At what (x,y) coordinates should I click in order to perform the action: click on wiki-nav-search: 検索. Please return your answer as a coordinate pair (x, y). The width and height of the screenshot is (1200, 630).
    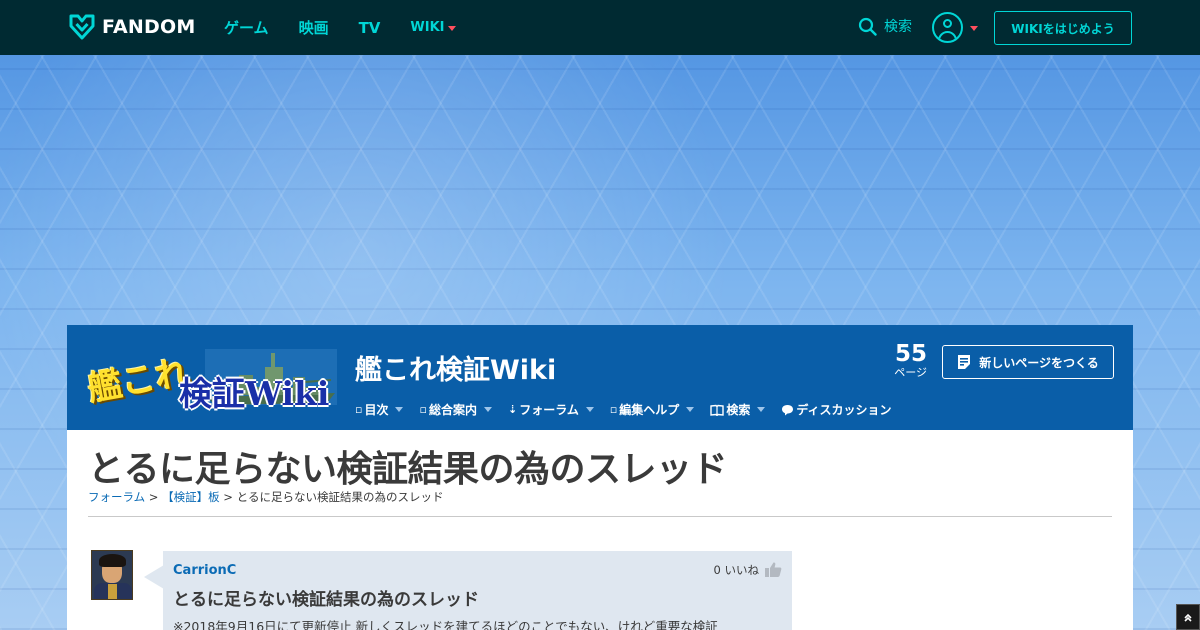
    Looking at the image, I should click on (738, 409).